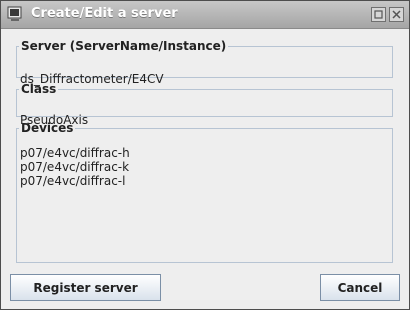  Describe the element at coordinates (124, 46) in the screenshot. I see `server-label: Server (ServerName/Instance)` at that location.